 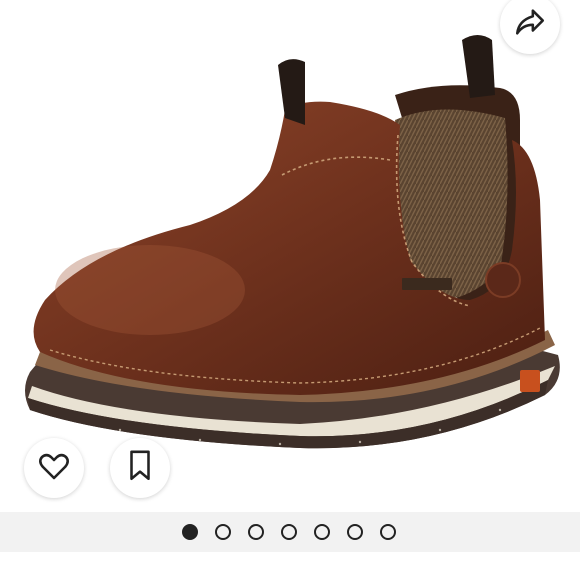 I want to click on save-button, so click(x=140, y=468).